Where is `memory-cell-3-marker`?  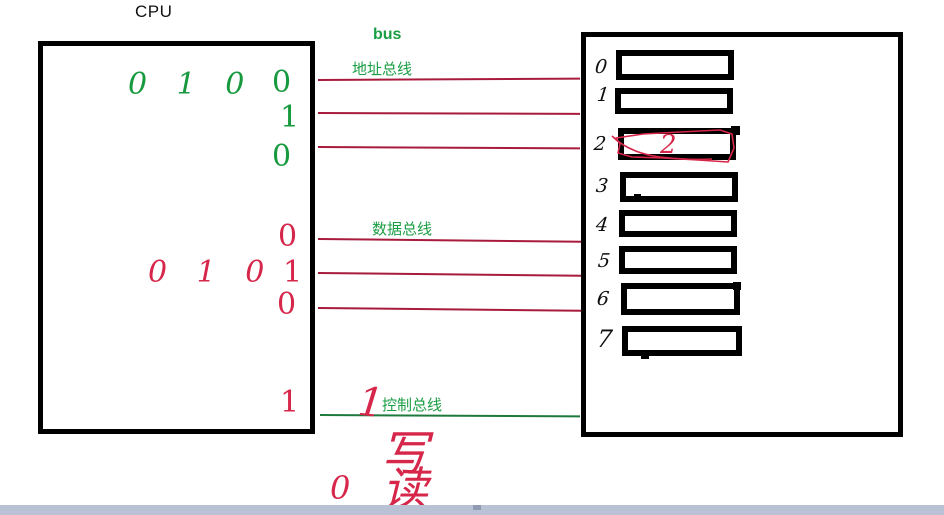 memory-cell-3-marker is located at coordinates (637, 197).